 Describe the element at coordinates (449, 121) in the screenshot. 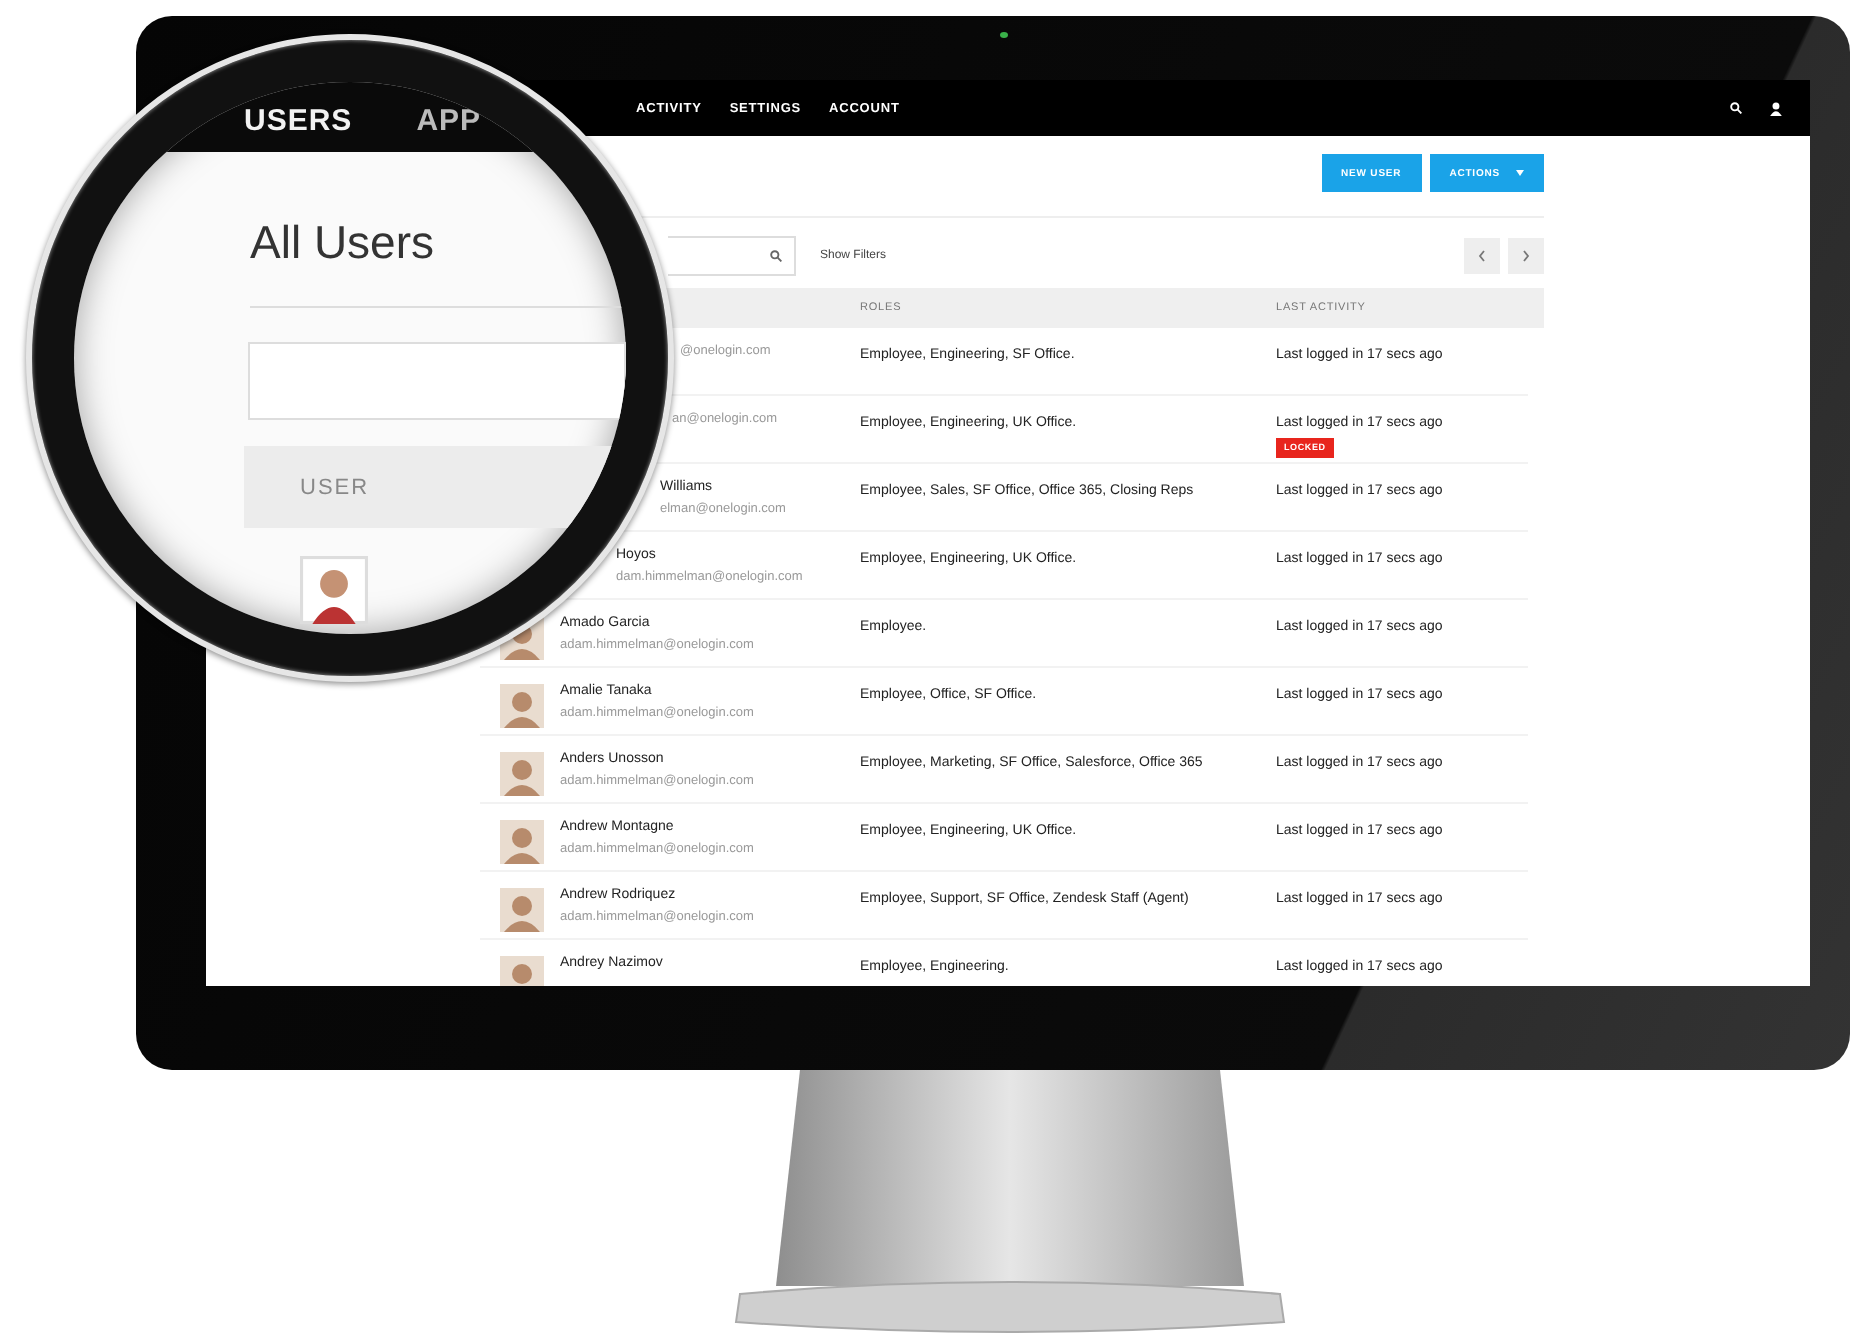

I see `nav-item: APP` at that location.